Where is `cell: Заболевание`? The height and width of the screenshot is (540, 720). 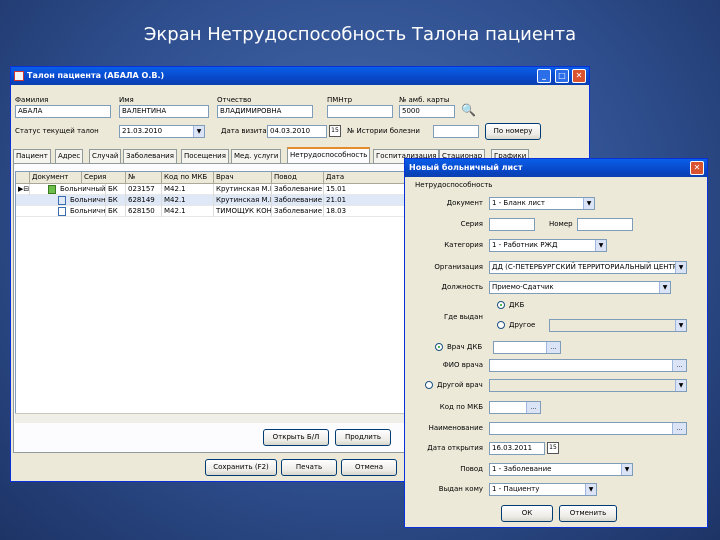
cell: Заболевание is located at coordinates (299, 200).